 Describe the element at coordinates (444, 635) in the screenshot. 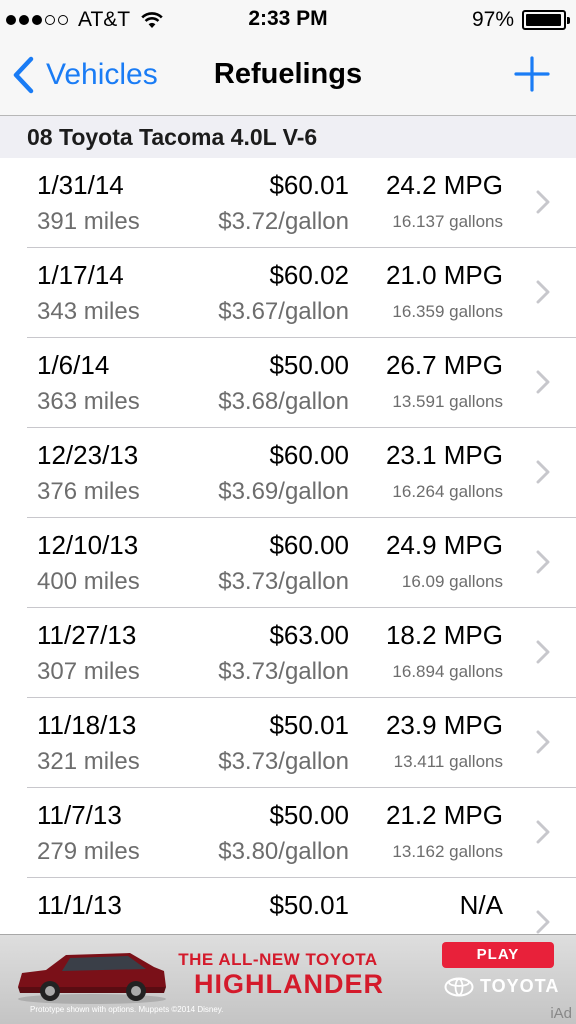

I see `refuel-mpg: 18.2 MPG` at that location.